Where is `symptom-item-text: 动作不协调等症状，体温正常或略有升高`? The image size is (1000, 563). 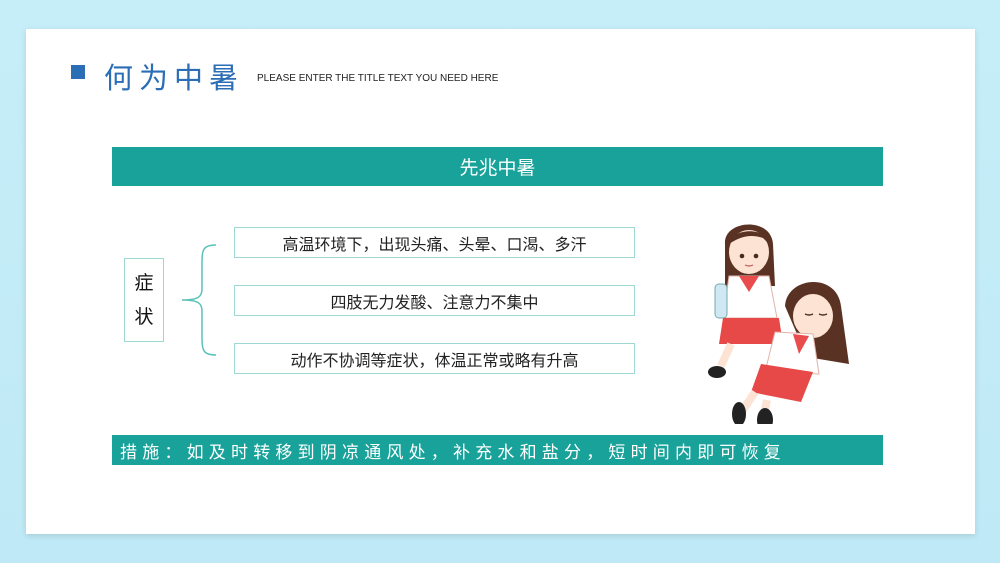
symptom-item-text: 动作不协调等症状，体温正常或略有升高 is located at coordinates (434, 360).